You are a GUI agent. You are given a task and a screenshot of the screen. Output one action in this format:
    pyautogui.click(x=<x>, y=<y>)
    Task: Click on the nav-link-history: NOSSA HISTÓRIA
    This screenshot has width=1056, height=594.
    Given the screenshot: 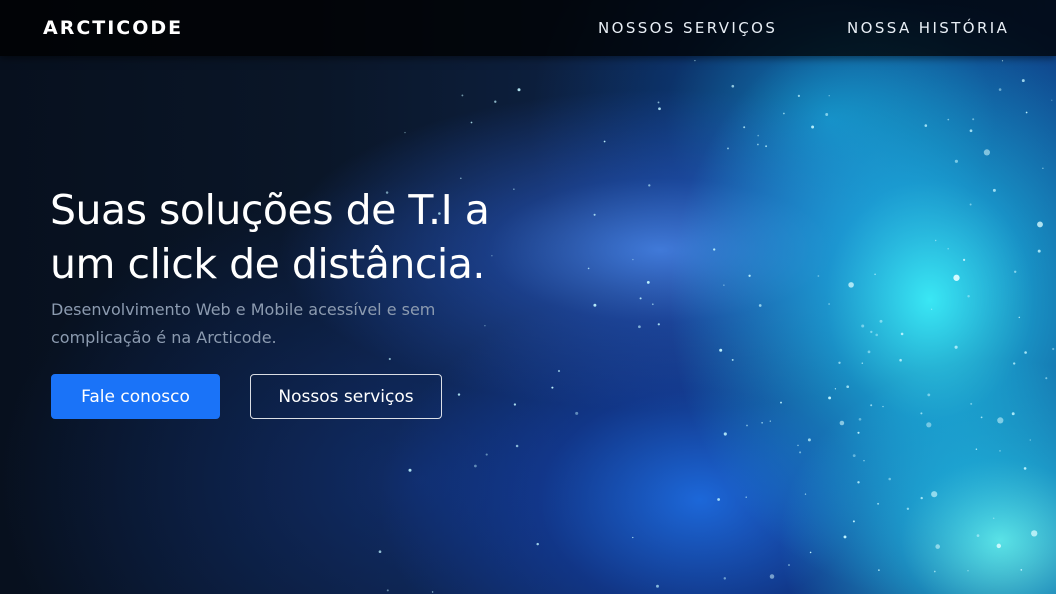 What is the action you would take?
    pyautogui.click(x=928, y=28)
    